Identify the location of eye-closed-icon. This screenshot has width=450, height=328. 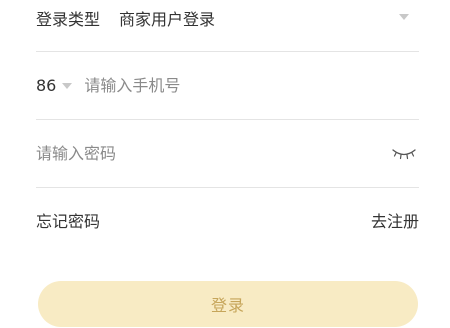
(404, 154).